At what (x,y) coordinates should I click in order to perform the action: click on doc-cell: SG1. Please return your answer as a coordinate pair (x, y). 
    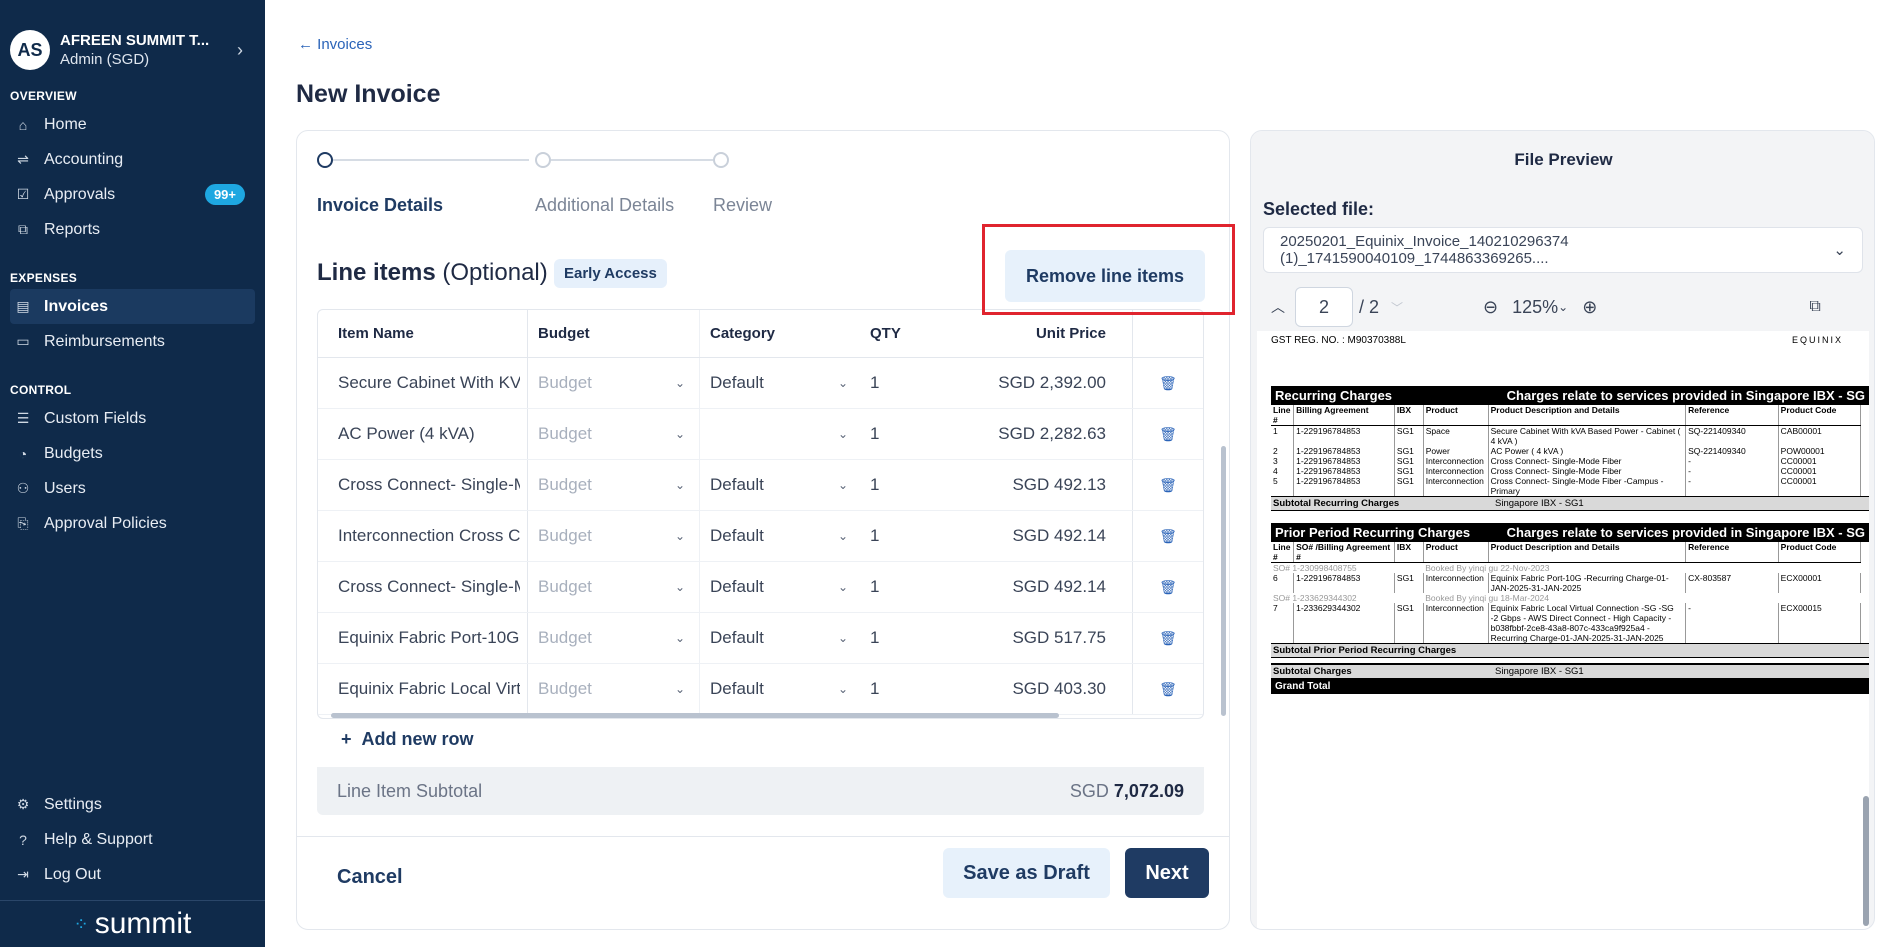
    Looking at the image, I should click on (1409, 461).